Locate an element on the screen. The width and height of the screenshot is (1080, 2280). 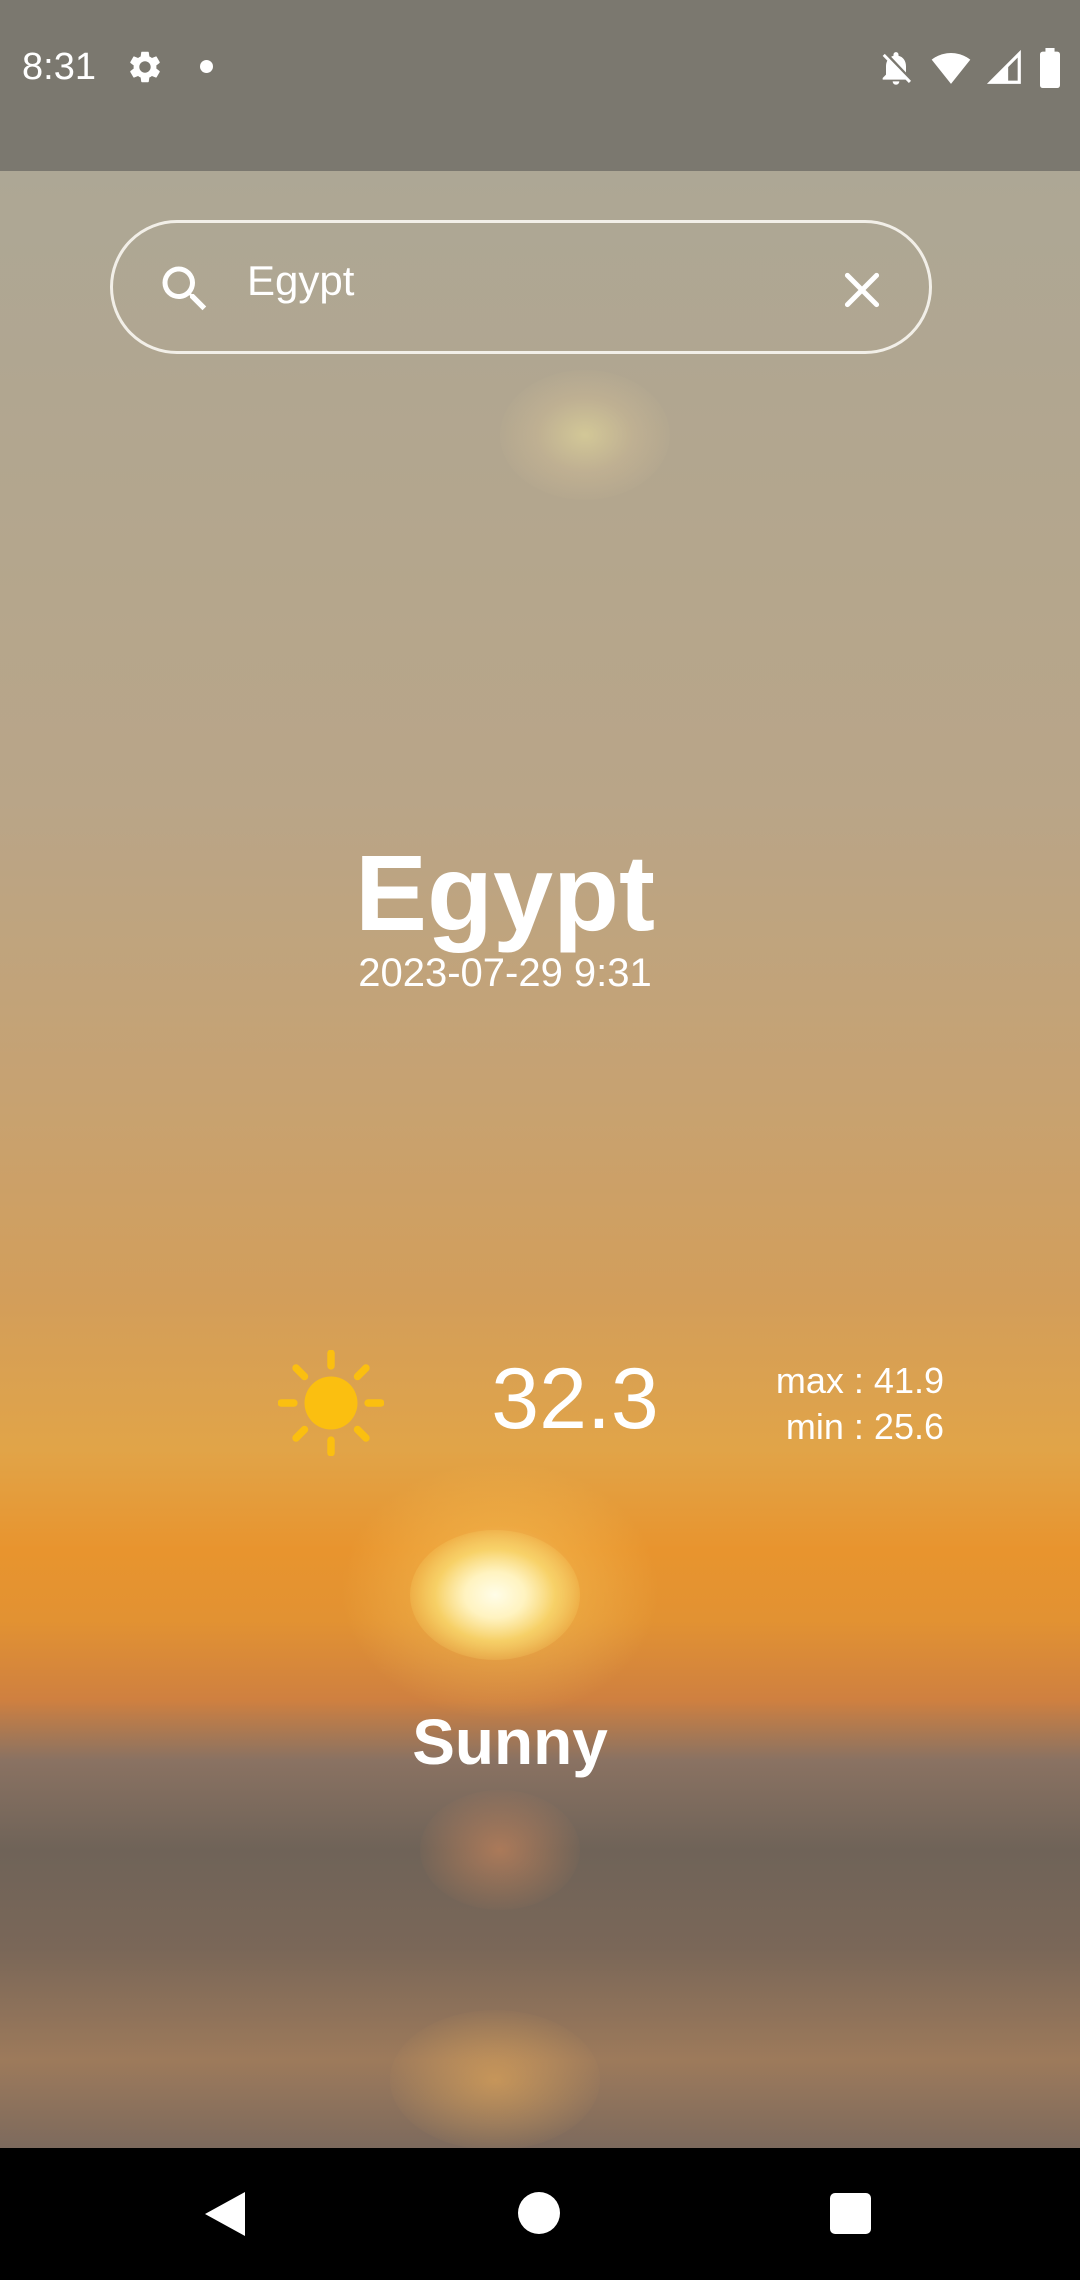
city-name: Egypt is located at coordinates (504, 892).